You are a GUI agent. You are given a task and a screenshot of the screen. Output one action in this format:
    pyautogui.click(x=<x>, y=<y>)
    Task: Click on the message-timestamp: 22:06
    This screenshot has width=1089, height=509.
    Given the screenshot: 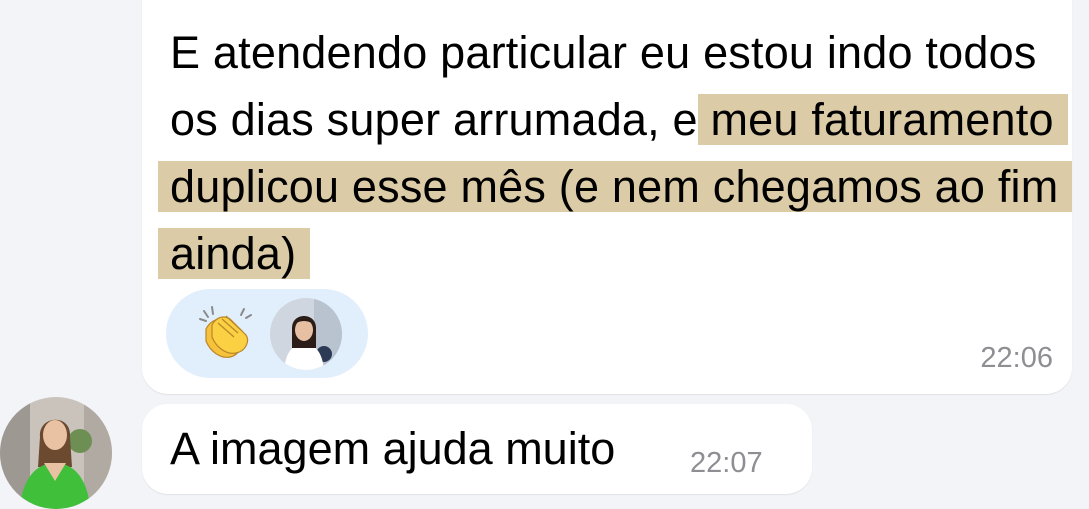 What is the action you would take?
    pyautogui.click(x=1016, y=358)
    